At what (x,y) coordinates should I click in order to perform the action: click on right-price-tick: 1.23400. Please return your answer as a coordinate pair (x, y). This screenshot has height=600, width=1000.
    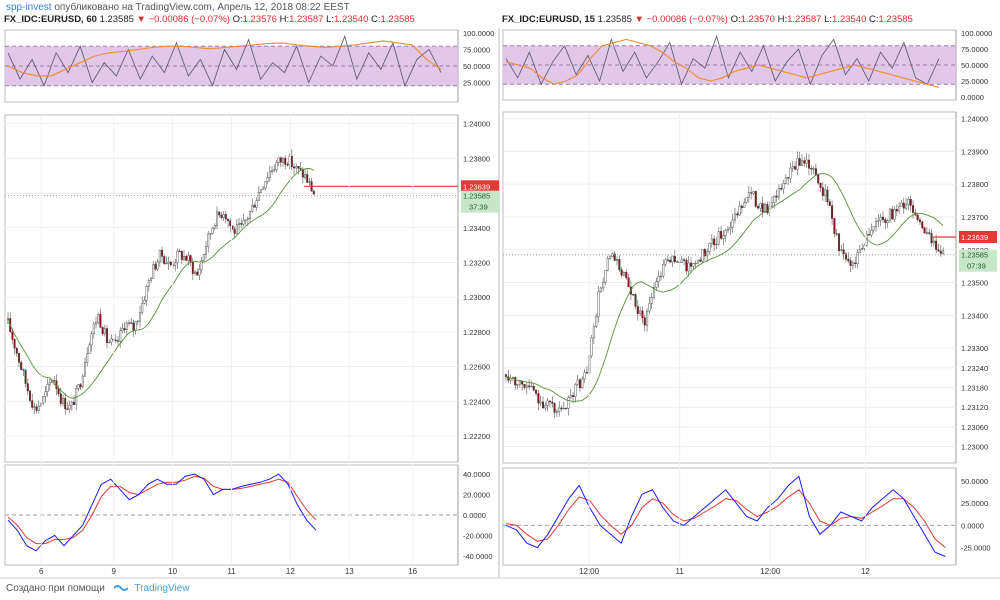
    Looking at the image, I should click on (974, 315).